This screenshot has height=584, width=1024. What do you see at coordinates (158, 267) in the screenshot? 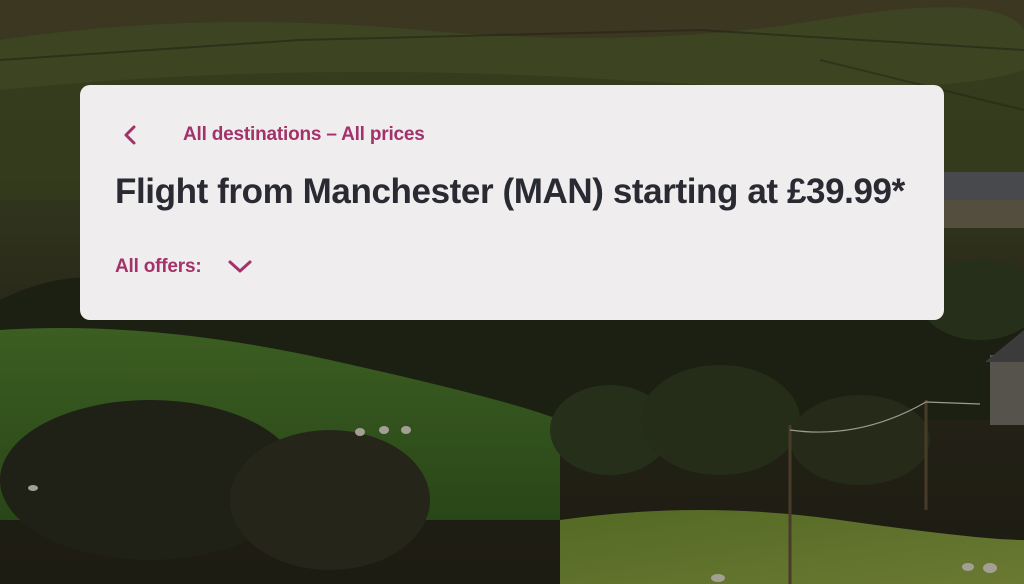
I see `all-offers-label: All offers:` at bounding box center [158, 267].